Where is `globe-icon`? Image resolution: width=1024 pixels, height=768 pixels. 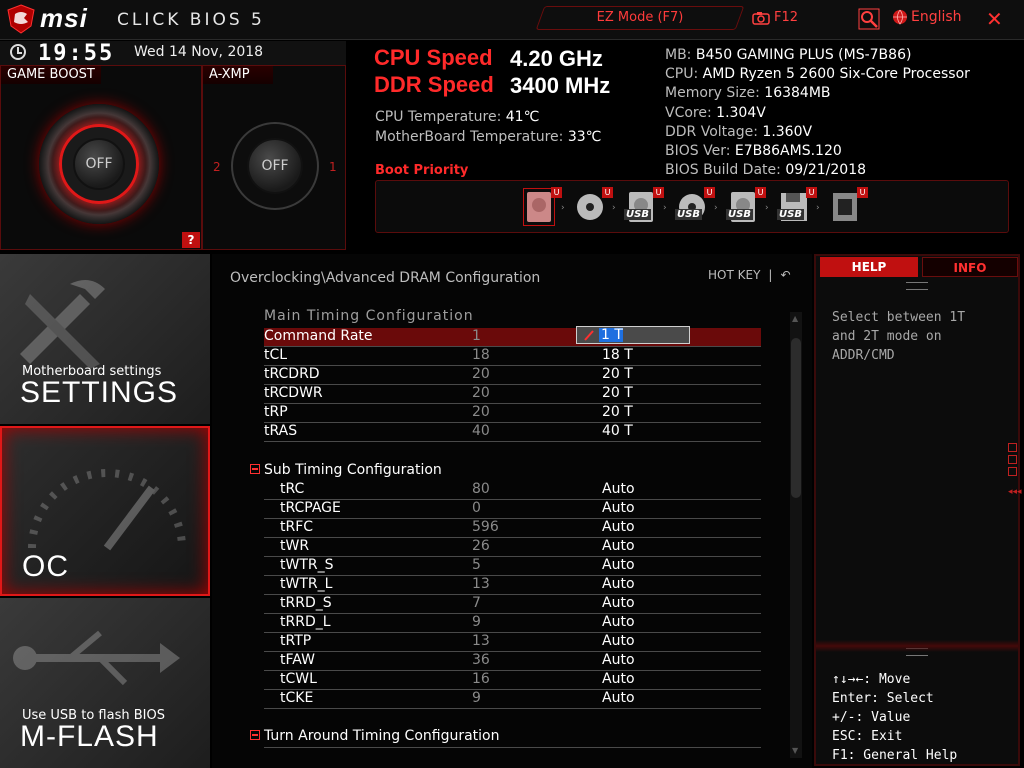 globe-icon is located at coordinates (900, 17).